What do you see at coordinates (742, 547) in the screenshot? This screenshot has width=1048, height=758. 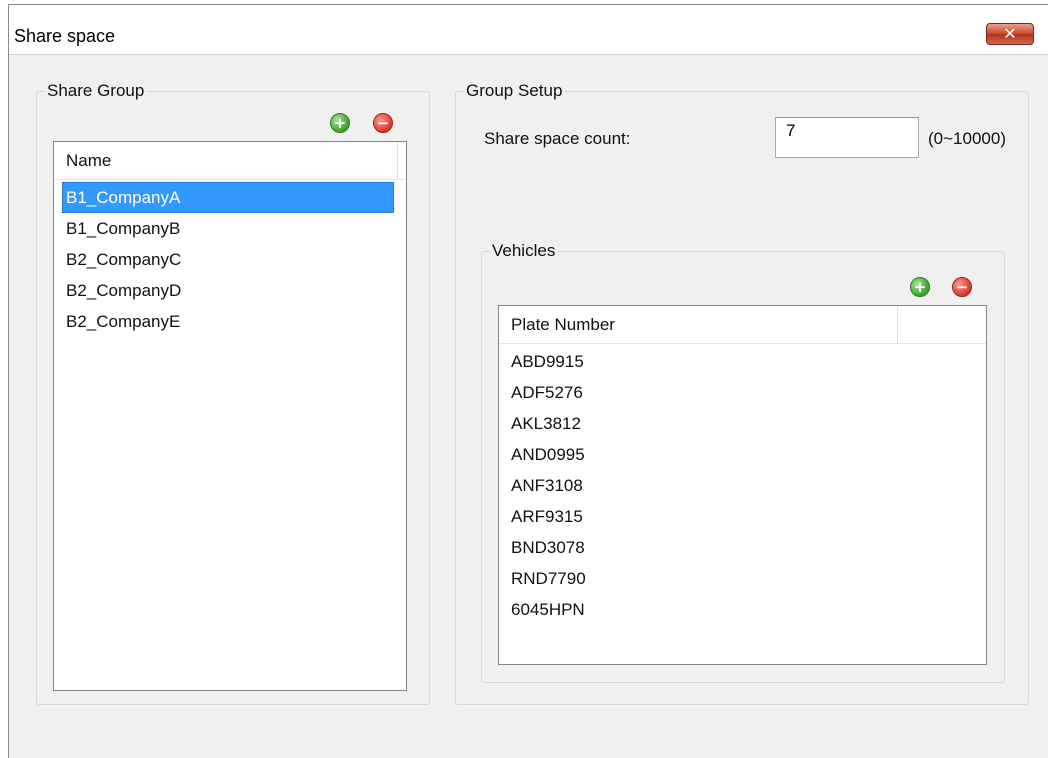 I see `table-row: BND3078` at bounding box center [742, 547].